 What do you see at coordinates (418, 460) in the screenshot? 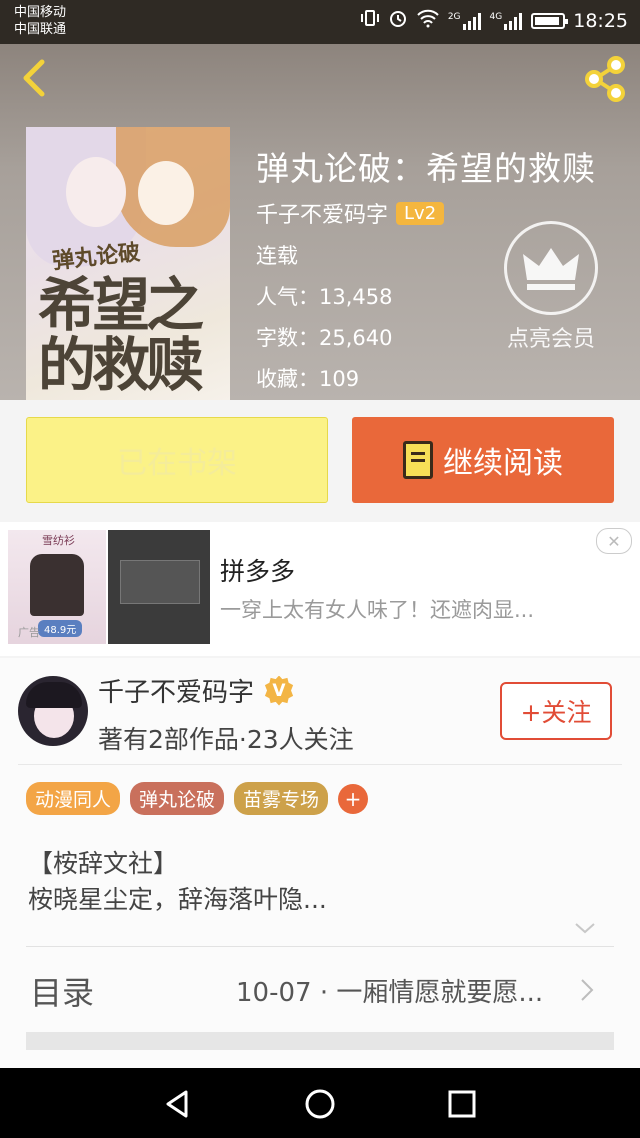
I see `book-icon` at bounding box center [418, 460].